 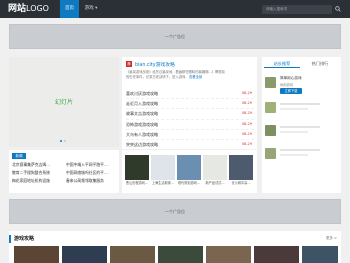 What do you see at coordinates (190, 144) in the screenshot?
I see `list-item: 突突这边游戏攻略 08-29` at bounding box center [190, 144].